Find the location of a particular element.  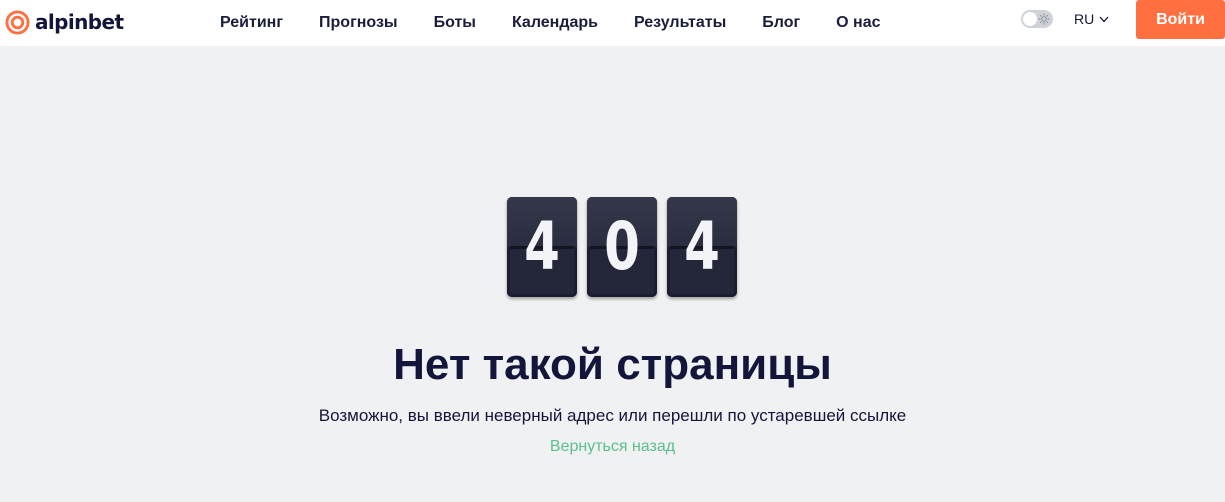

nav-item-about: О нас is located at coordinates (858, 23).